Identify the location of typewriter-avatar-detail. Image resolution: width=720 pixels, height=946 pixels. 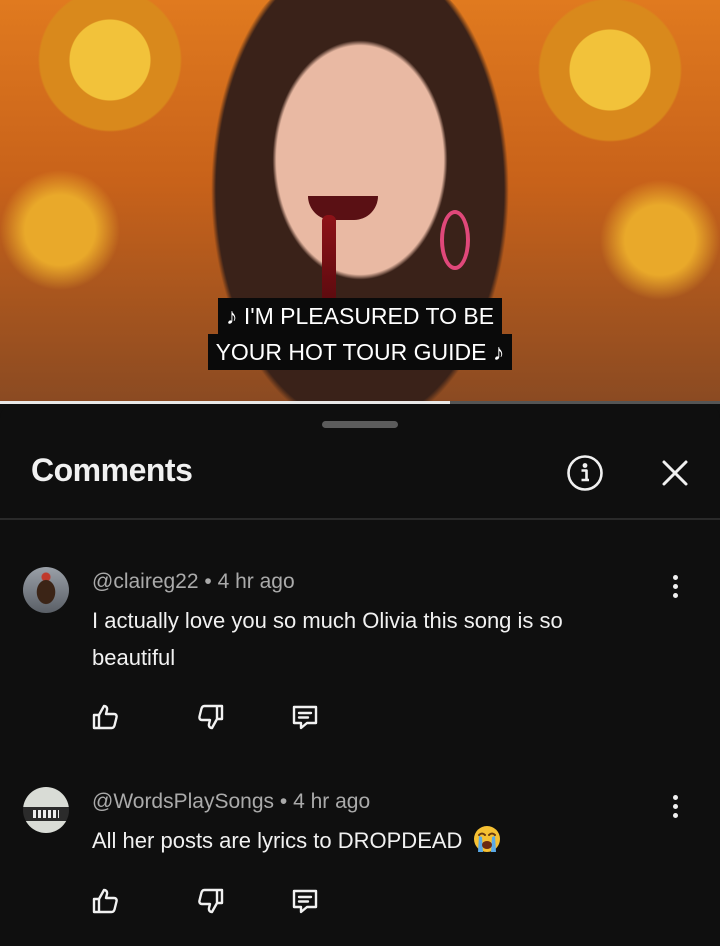
(46, 814).